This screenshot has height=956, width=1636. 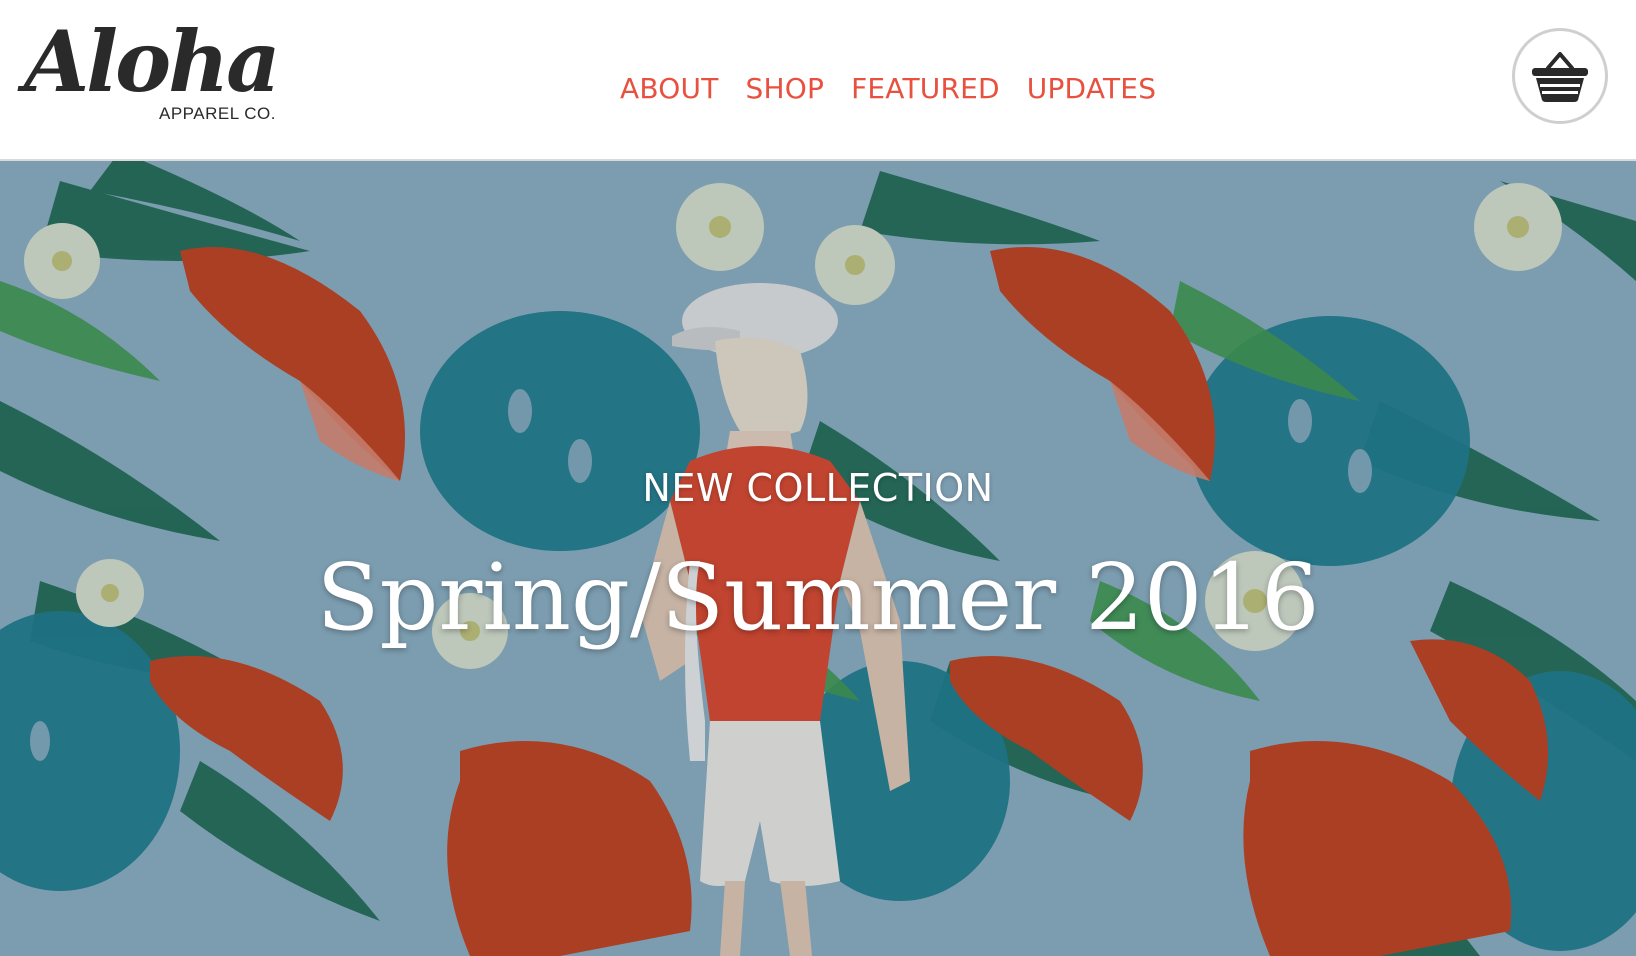 I want to click on nav-featured: FEATURED, so click(x=925, y=88).